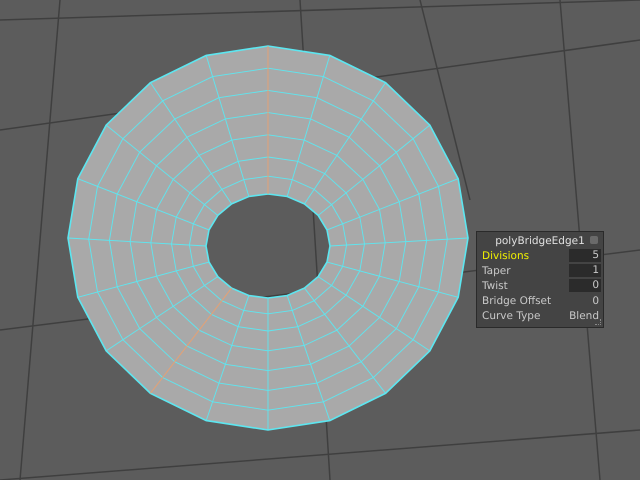 The width and height of the screenshot is (640, 480). I want to click on attribute-label: Curve Type, so click(509, 316).